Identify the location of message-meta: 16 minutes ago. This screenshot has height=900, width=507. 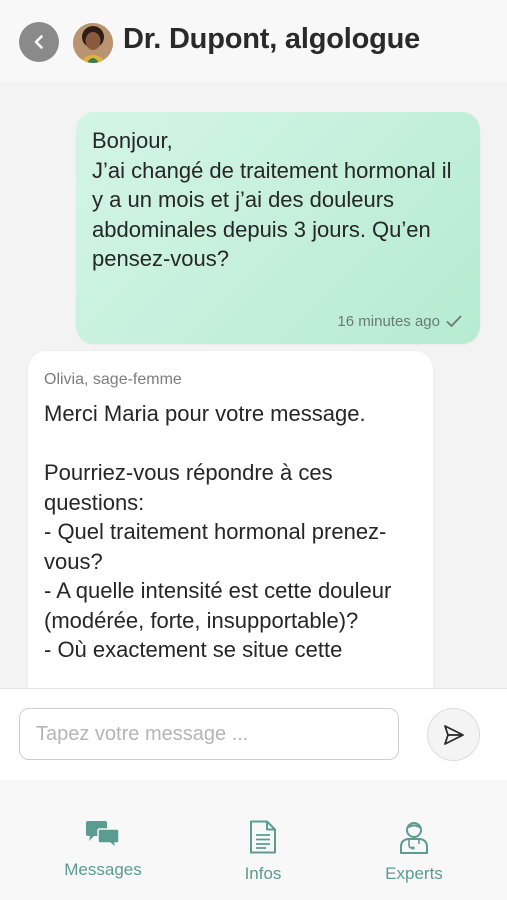
(399, 321).